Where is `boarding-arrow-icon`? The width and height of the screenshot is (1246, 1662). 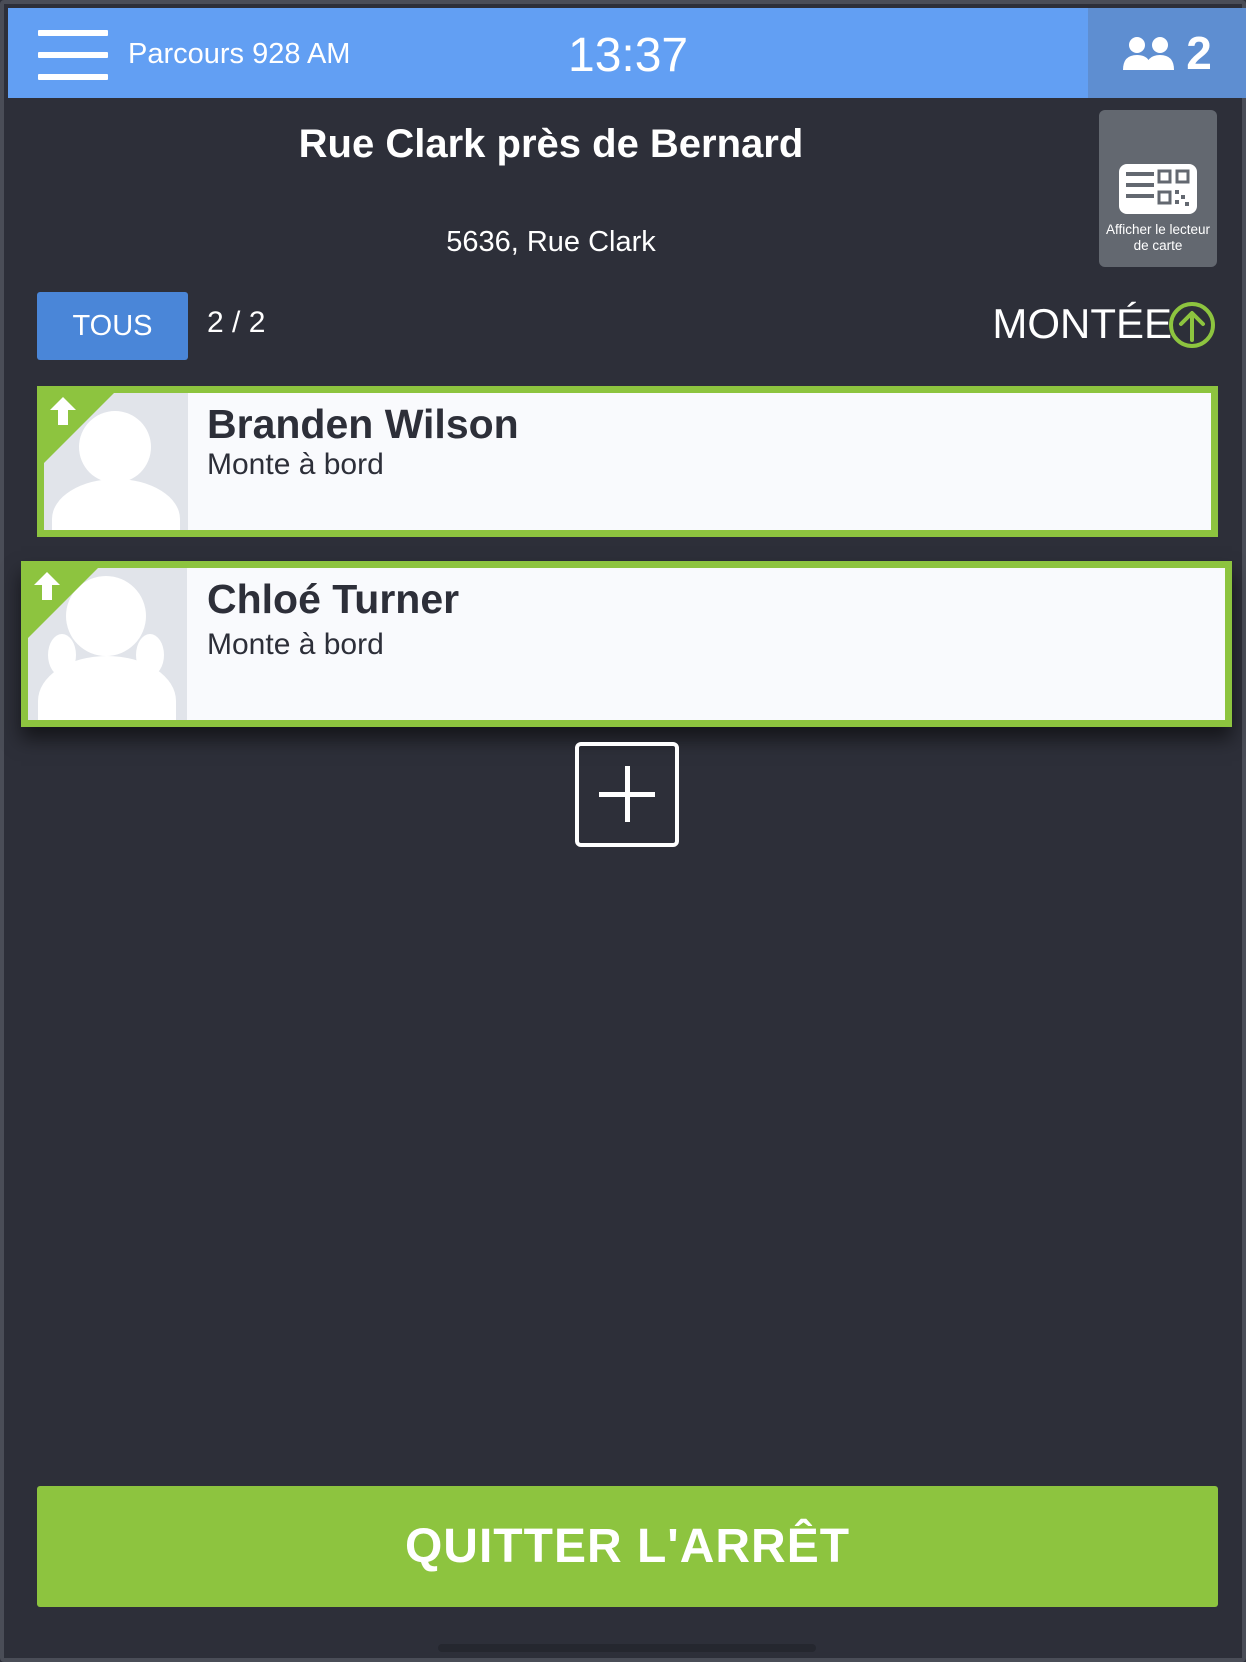 boarding-arrow-icon is located at coordinates (1192, 325).